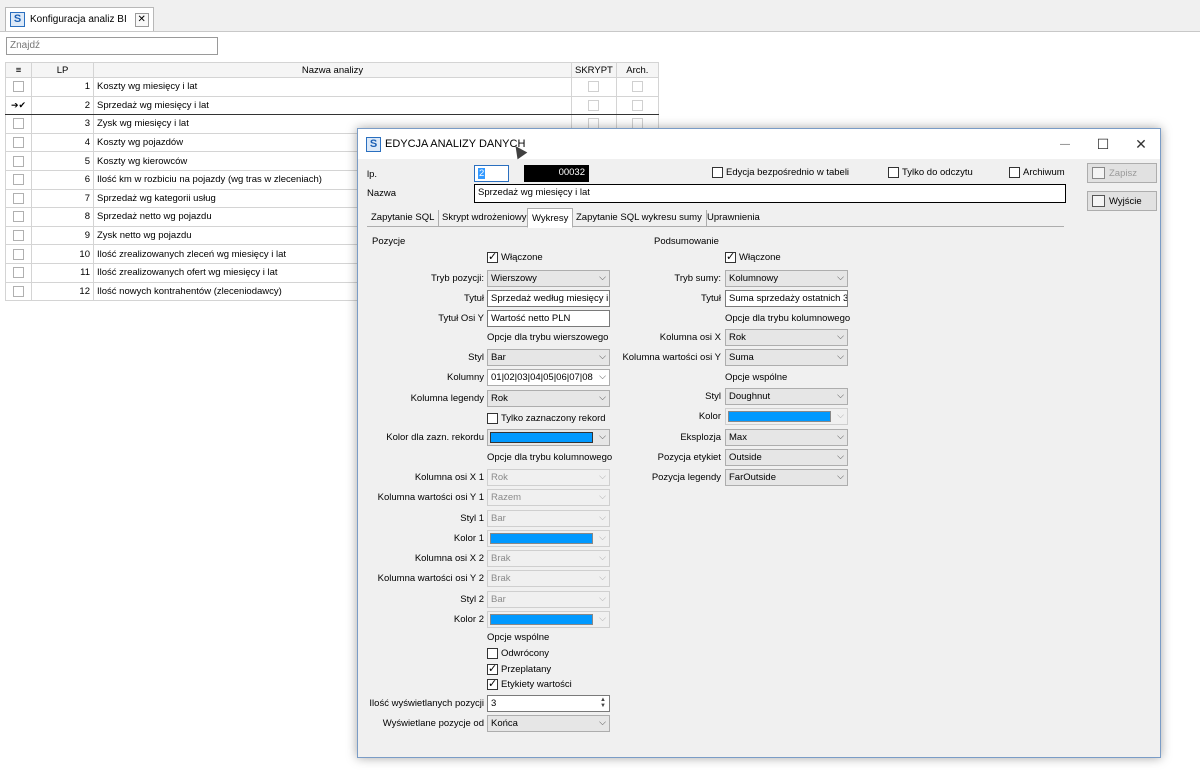  I want to click on style-select: Bar ⌵, so click(548, 357).